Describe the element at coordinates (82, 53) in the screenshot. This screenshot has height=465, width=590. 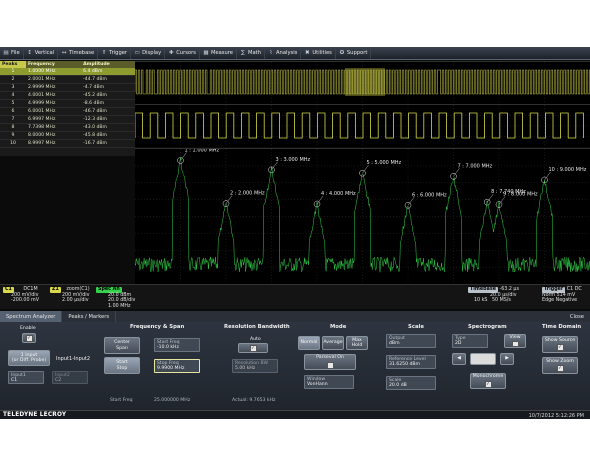
I see `menu-label: Timebase` at that location.